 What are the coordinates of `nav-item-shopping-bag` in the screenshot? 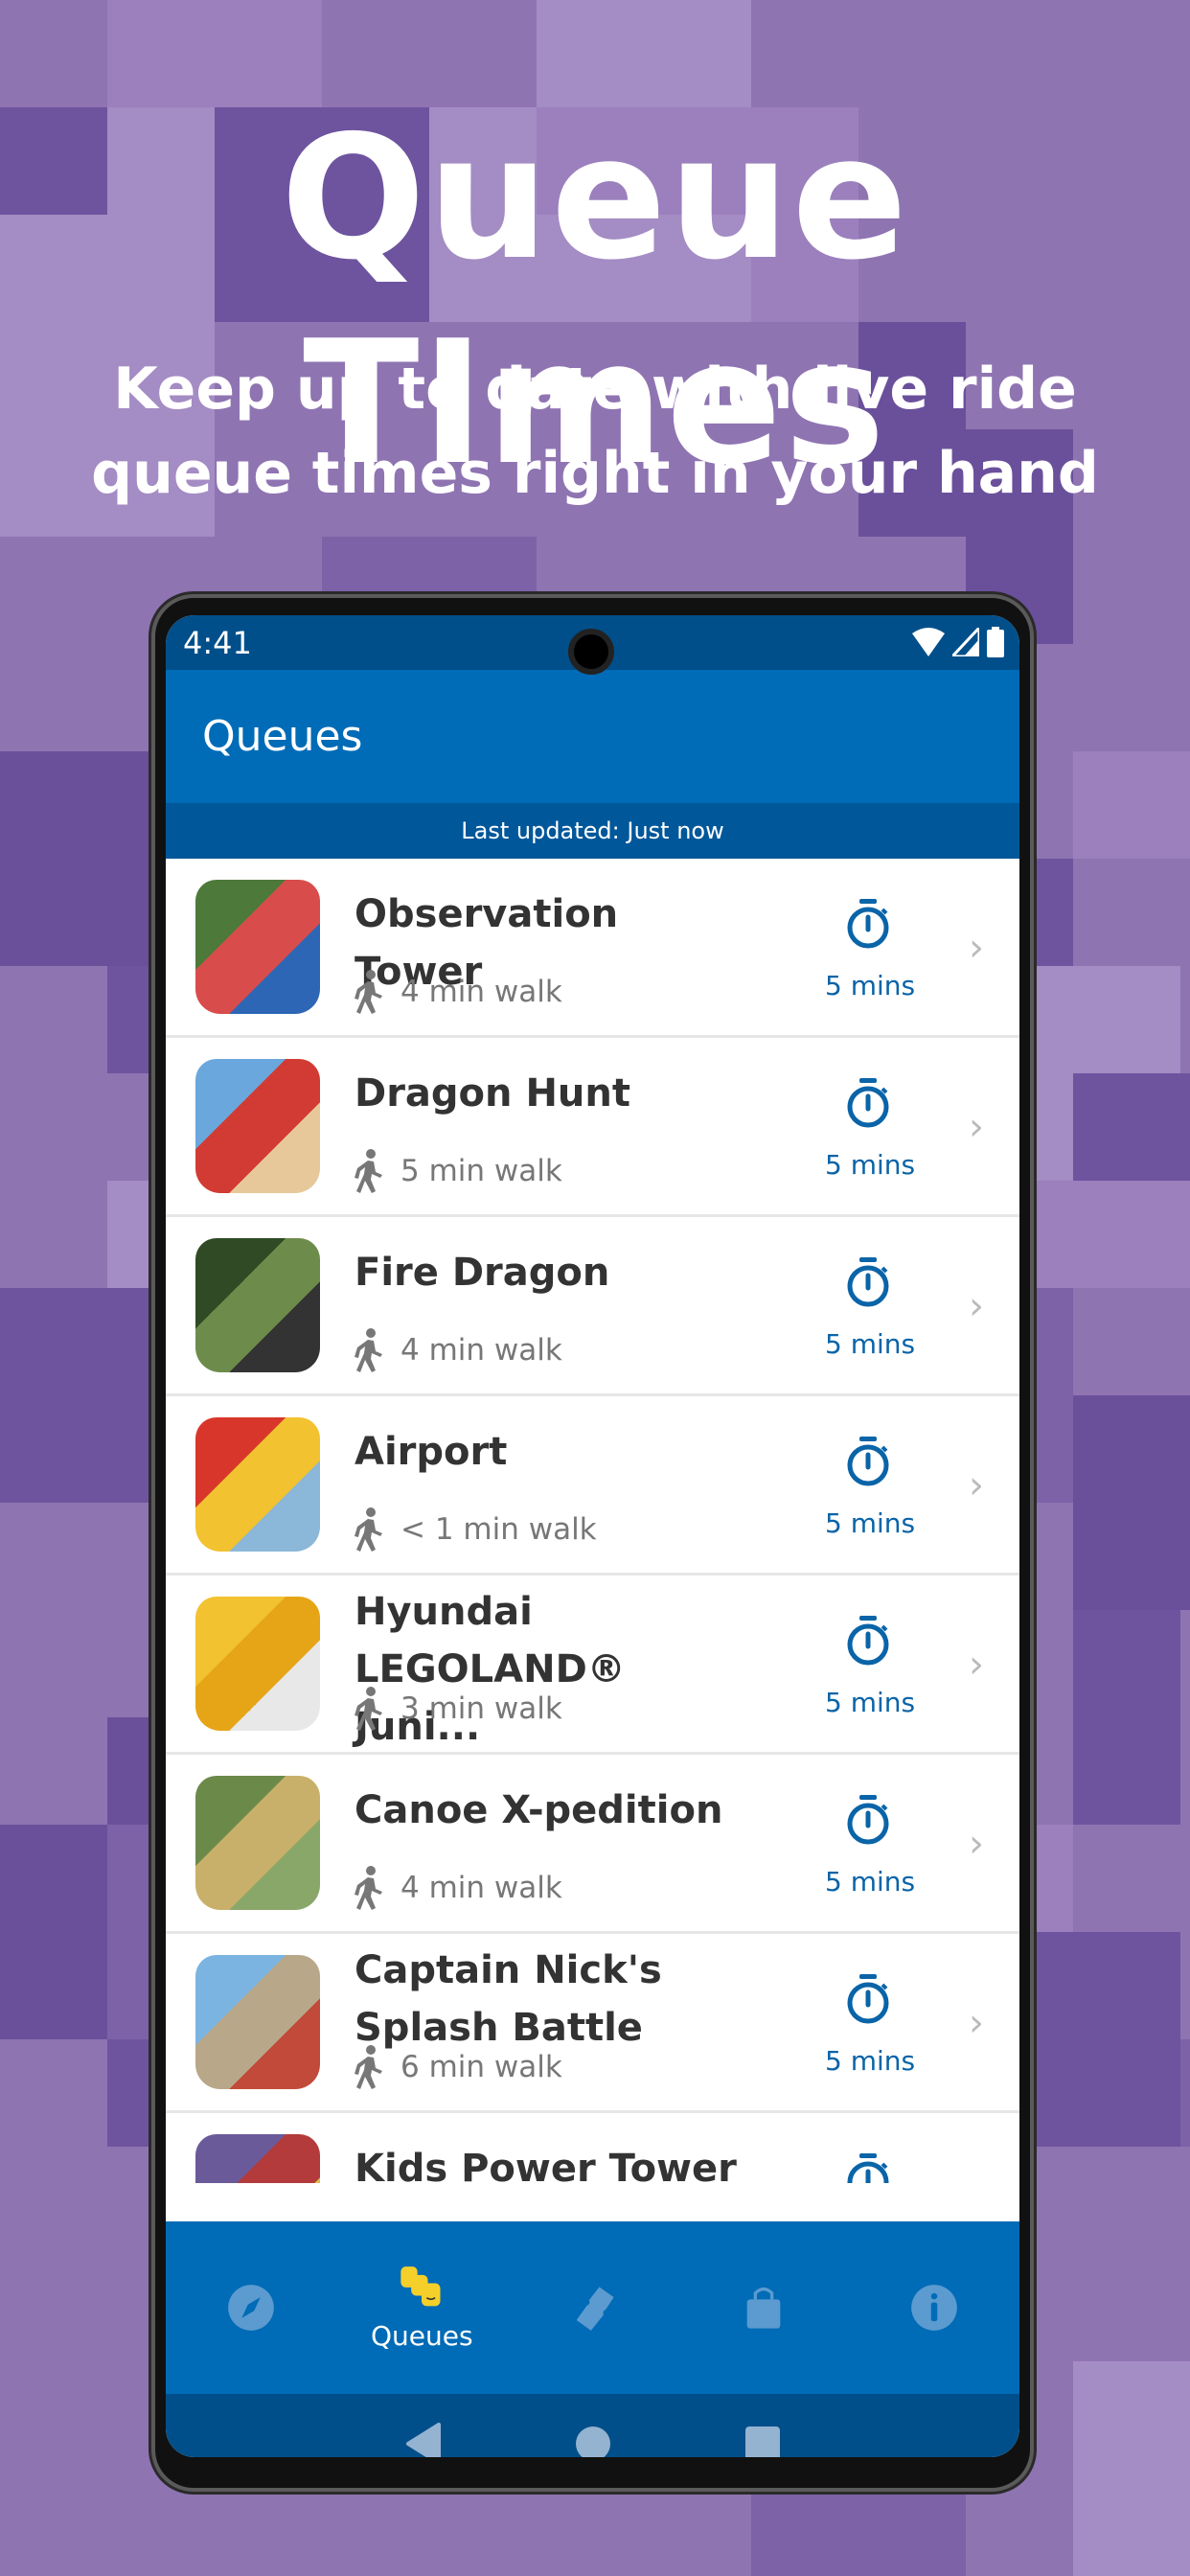 It's located at (763, 2307).